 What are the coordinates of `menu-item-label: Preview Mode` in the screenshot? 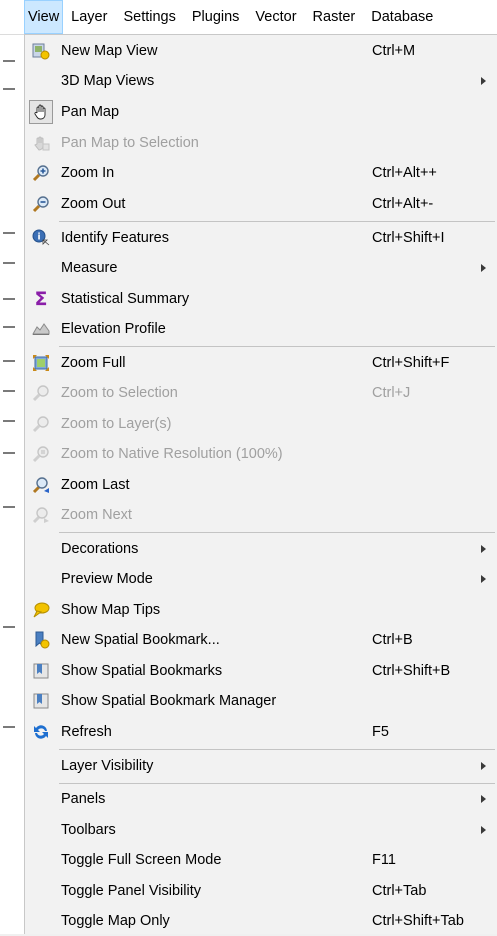 It's located at (107, 579).